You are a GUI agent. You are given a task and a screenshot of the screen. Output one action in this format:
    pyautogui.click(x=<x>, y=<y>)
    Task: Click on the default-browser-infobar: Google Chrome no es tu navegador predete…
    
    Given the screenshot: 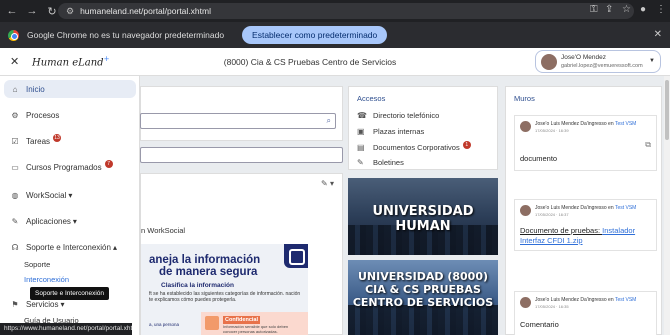 What is the action you would take?
    pyautogui.click(x=335, y=35)
    